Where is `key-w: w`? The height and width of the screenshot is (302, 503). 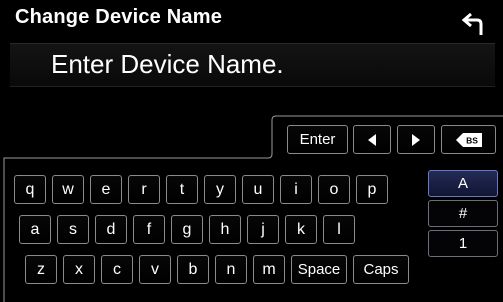 key-w: w is located at coordinates (68, 189).